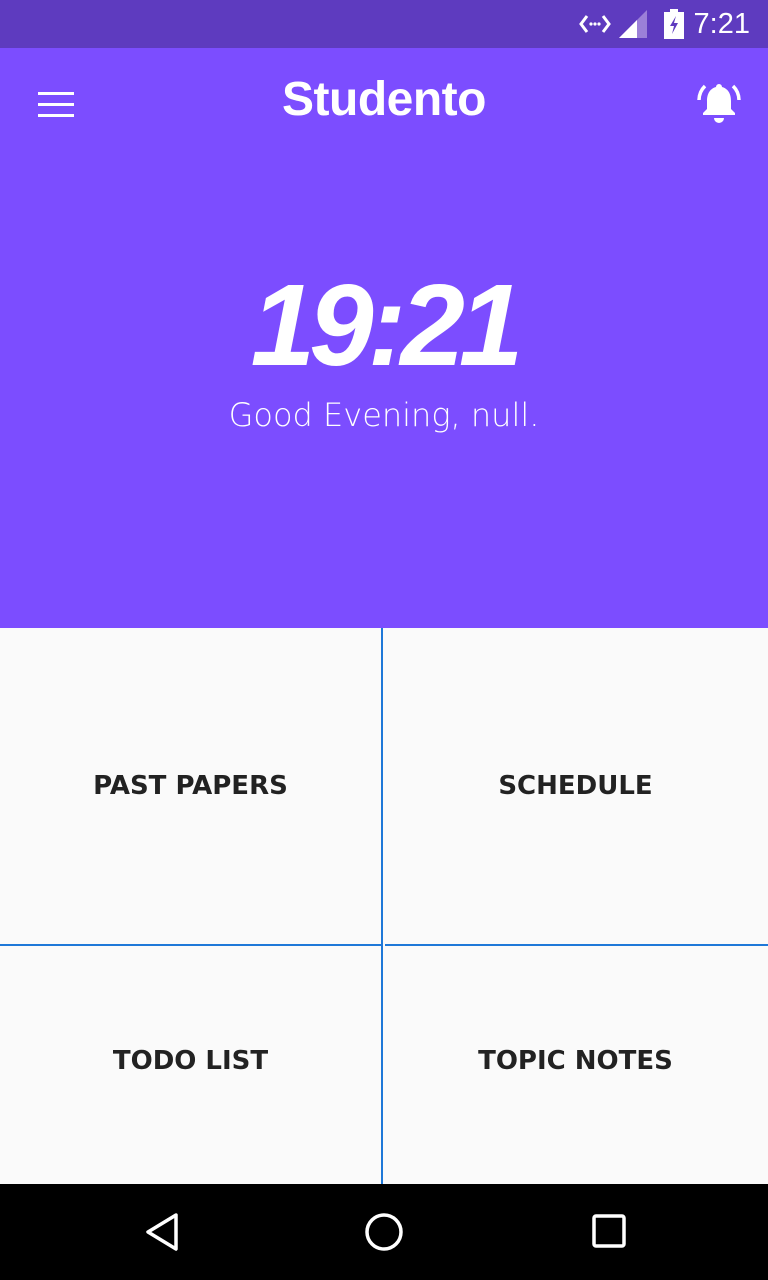 Image resolution: width=768 pixels, height=1280 pixels. Describe the element at coordinates (674, 24) in the screenshot. I see `battery-charging-icon` at that location.